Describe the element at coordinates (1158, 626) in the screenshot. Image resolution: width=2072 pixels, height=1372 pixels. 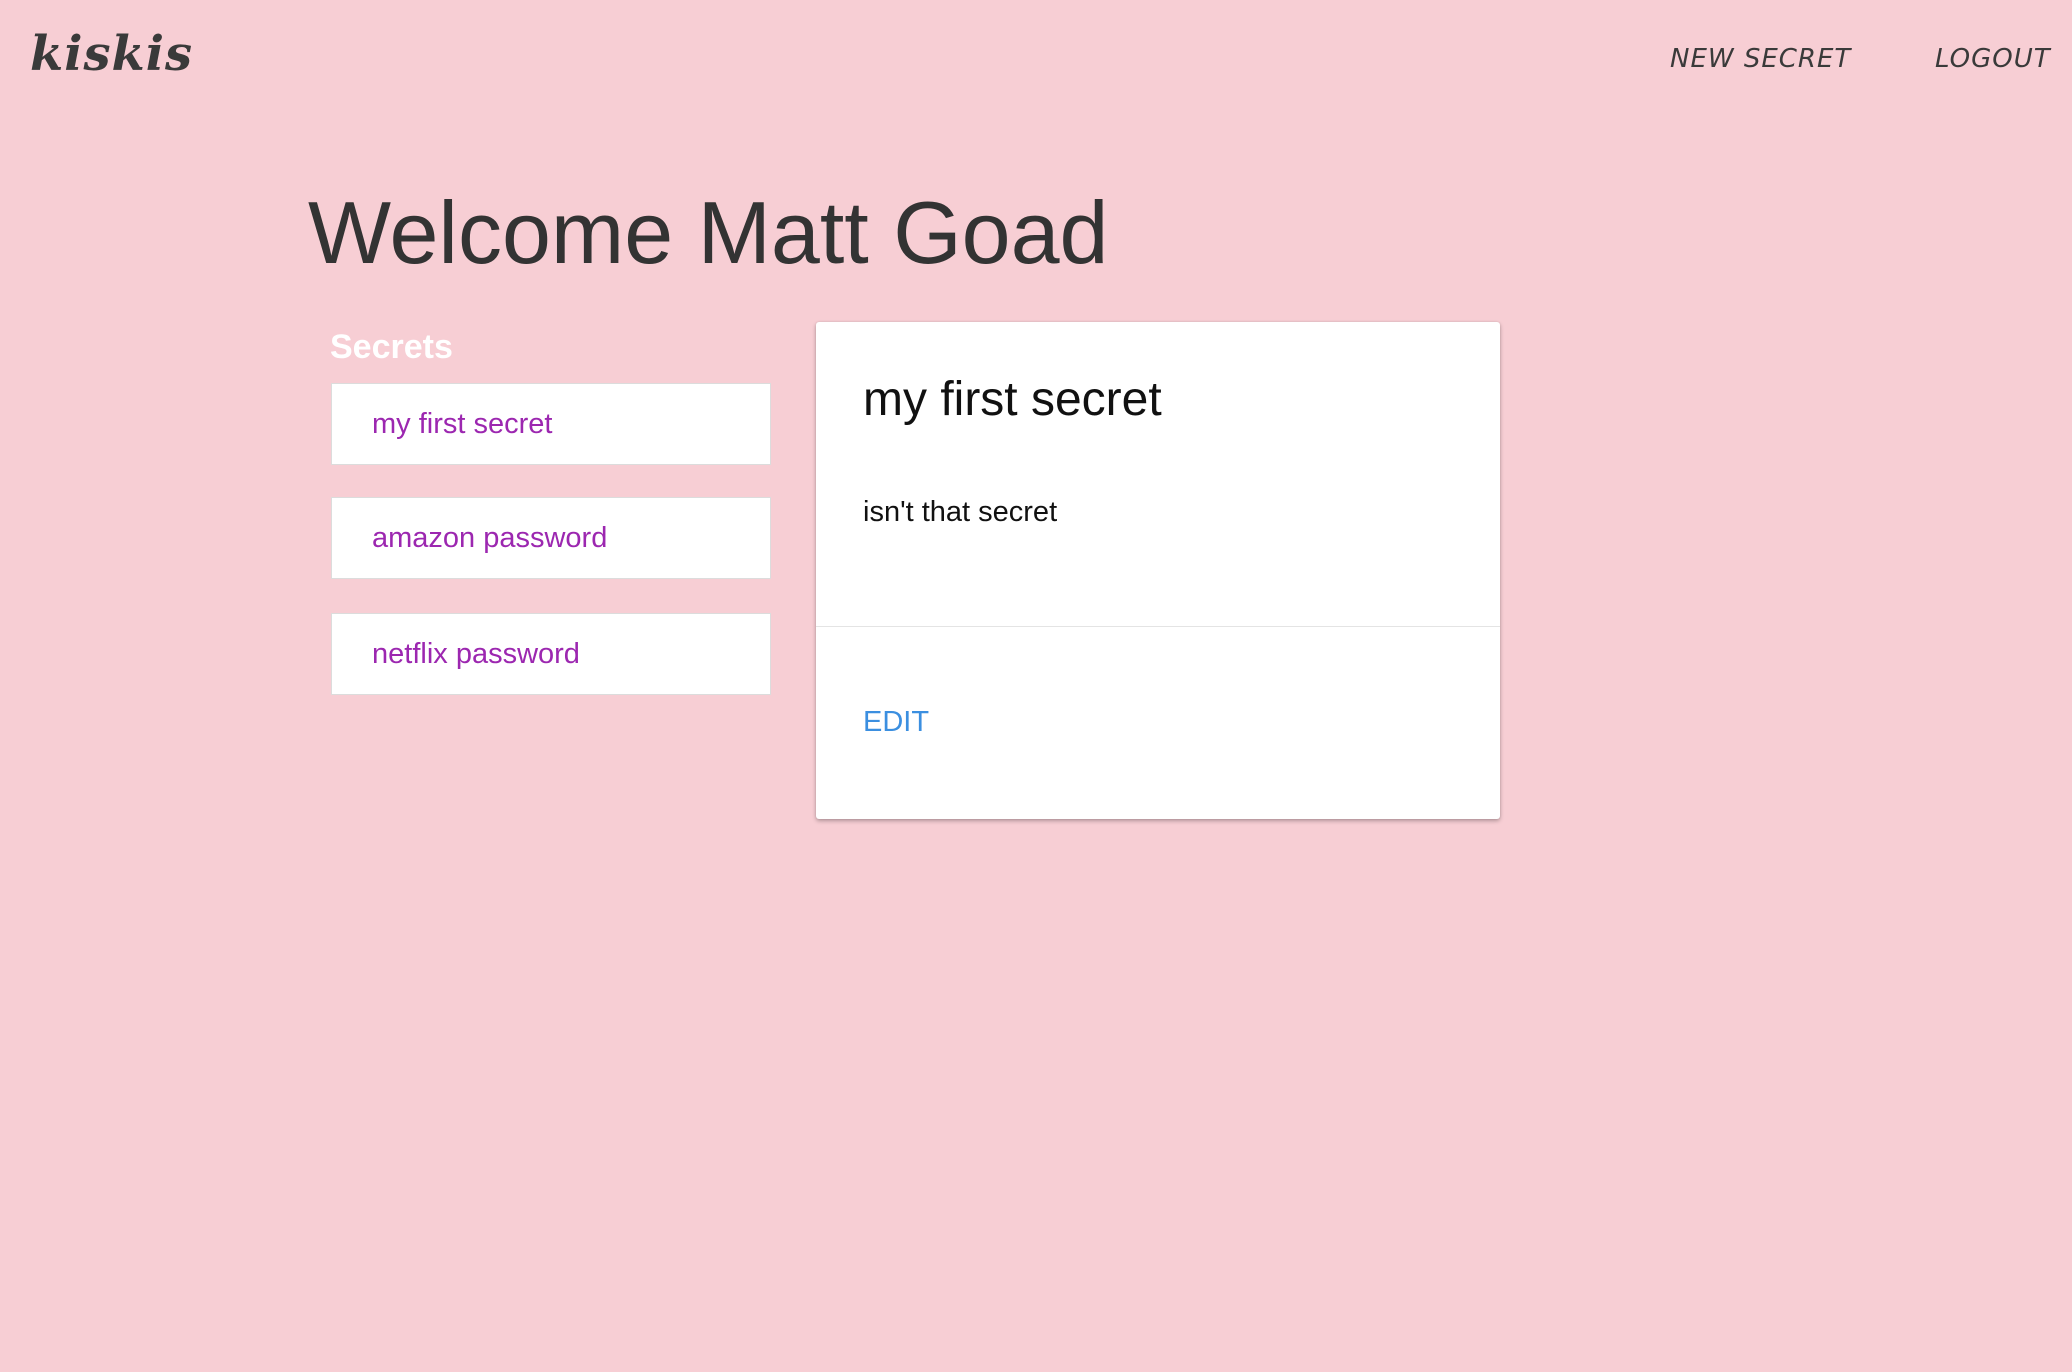
I see `card-divider` at that location.